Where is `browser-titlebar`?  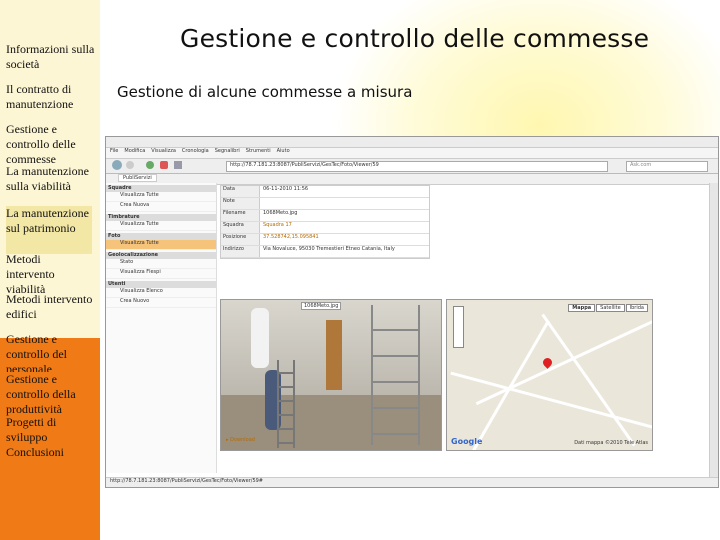
browser-titlebar is located at coordinates (412, 142).